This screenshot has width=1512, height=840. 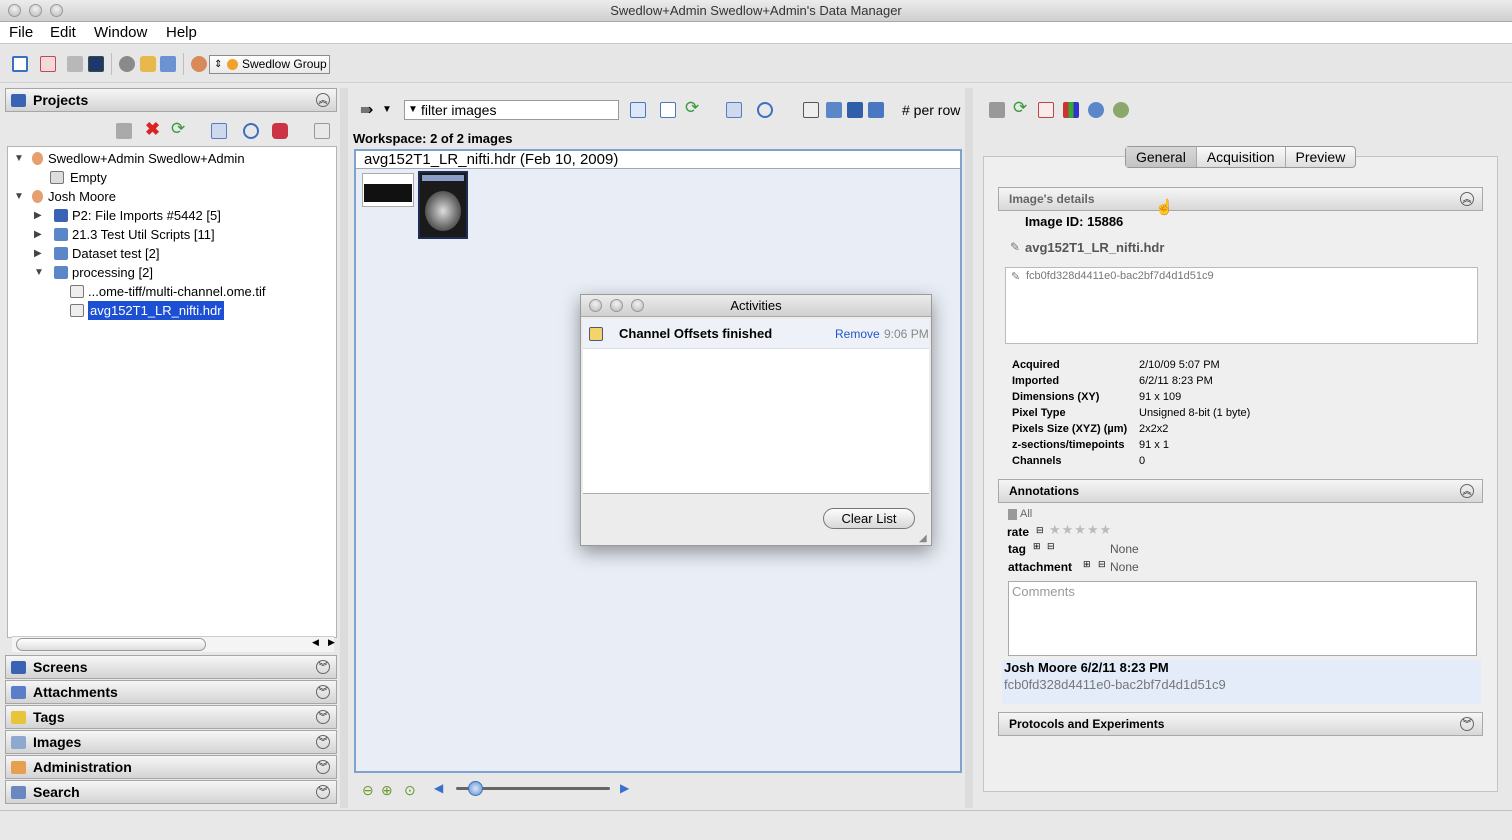 I want to click on clear-list-button: Clear List, so click(x=869, y=518).